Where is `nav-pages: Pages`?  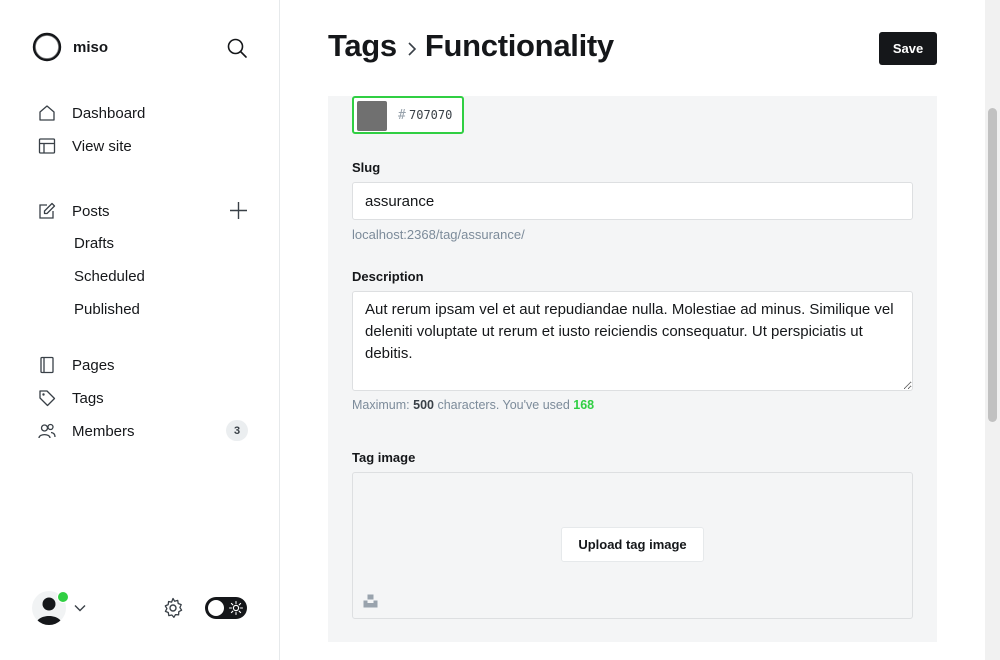
nav-pages: Pages is located at coordinates (76, 365).